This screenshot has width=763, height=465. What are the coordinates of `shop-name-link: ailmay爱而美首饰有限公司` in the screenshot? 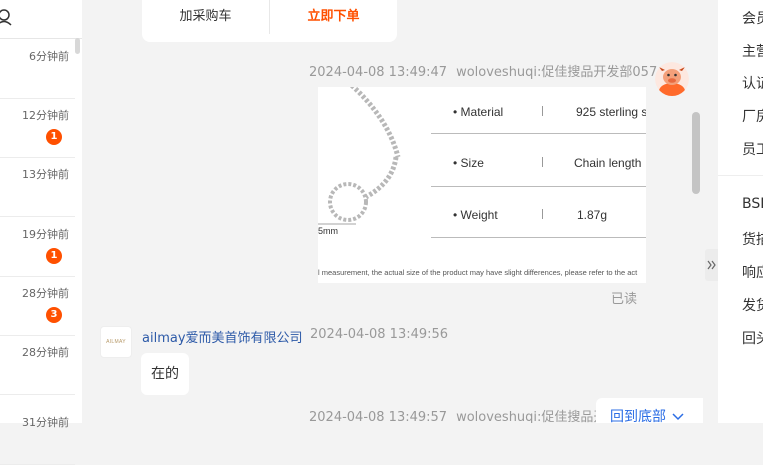 It's located at (222, 336).